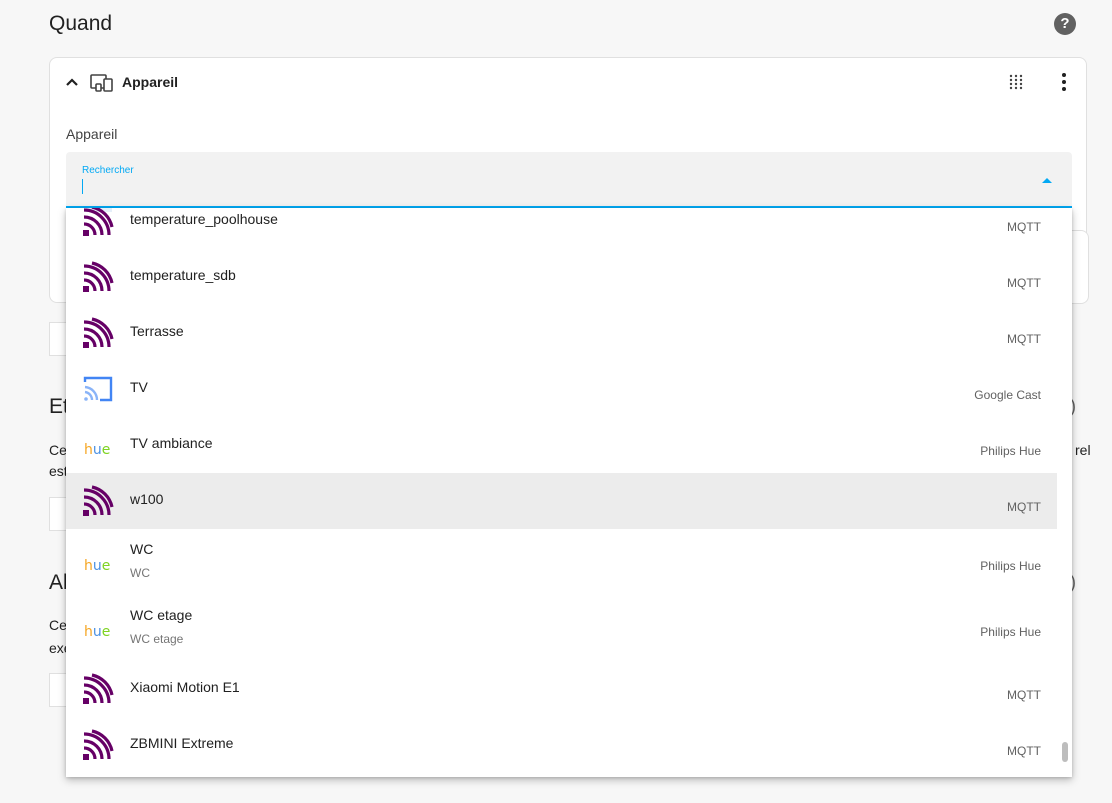  Describe the element at coordinates (58, 471) in the screenshot. I see `conditions-text-fragment-2: est` at that location.